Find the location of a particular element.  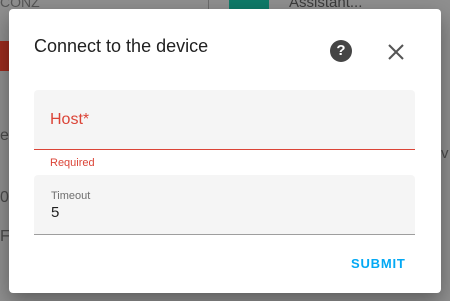

background-fragment: 0 is located at coordinates (4, 197).